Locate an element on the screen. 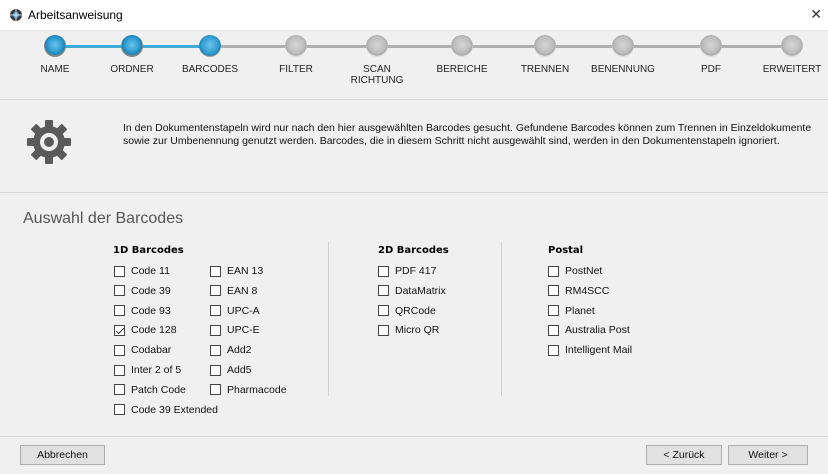 The image size is (828, 474). checkbox-label: EAN 8 is located at coordinates (242, 290).